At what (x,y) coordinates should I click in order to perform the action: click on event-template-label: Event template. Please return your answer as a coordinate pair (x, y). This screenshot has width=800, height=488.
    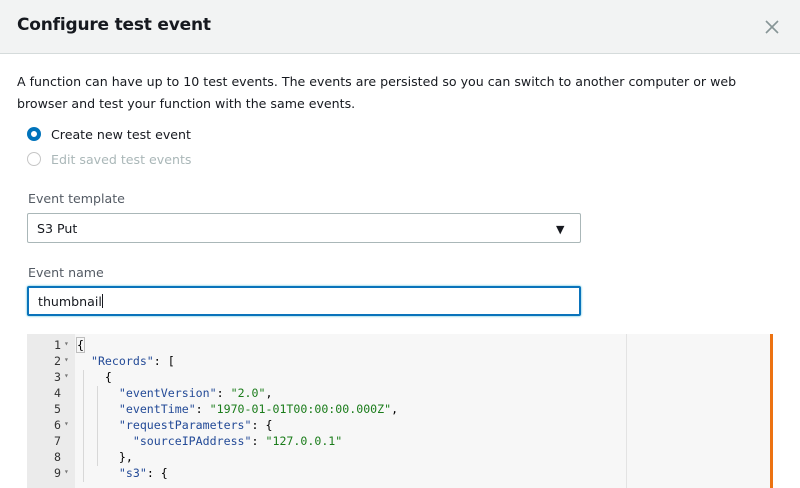
    Looking at the image, I should click on (76, 198).